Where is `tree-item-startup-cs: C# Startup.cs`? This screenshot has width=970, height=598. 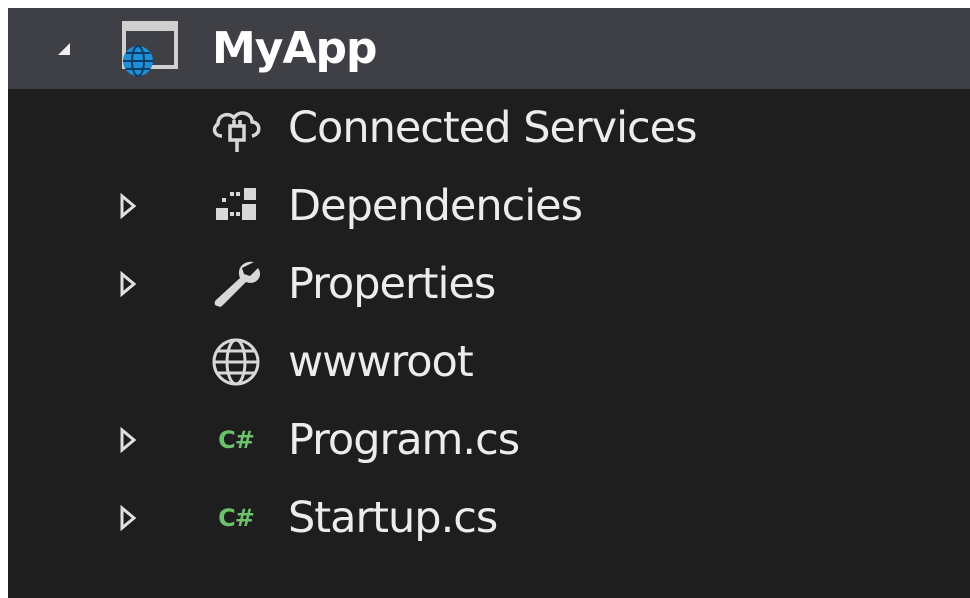
tree-item-startup-cs: C# Startup.cs is located at coordinates (489, 518).